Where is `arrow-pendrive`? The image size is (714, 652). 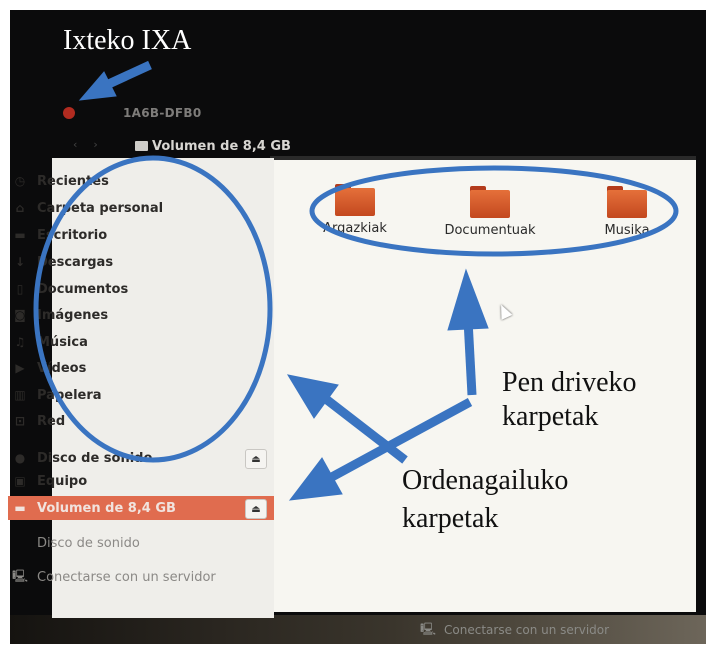
arrow-pendrive is located at coordinates (468, 332).